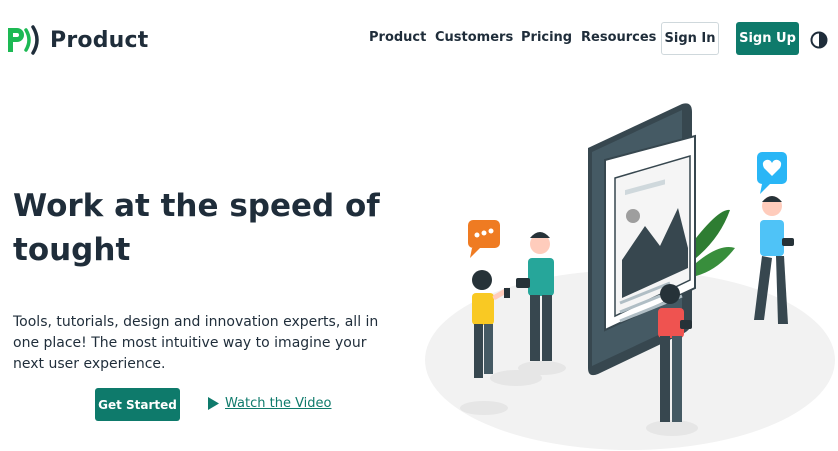 Image resolution: width=838 pixels, height=451 pixels. I want to click on nav-item-pricing: Pricing, so click(546, 37).